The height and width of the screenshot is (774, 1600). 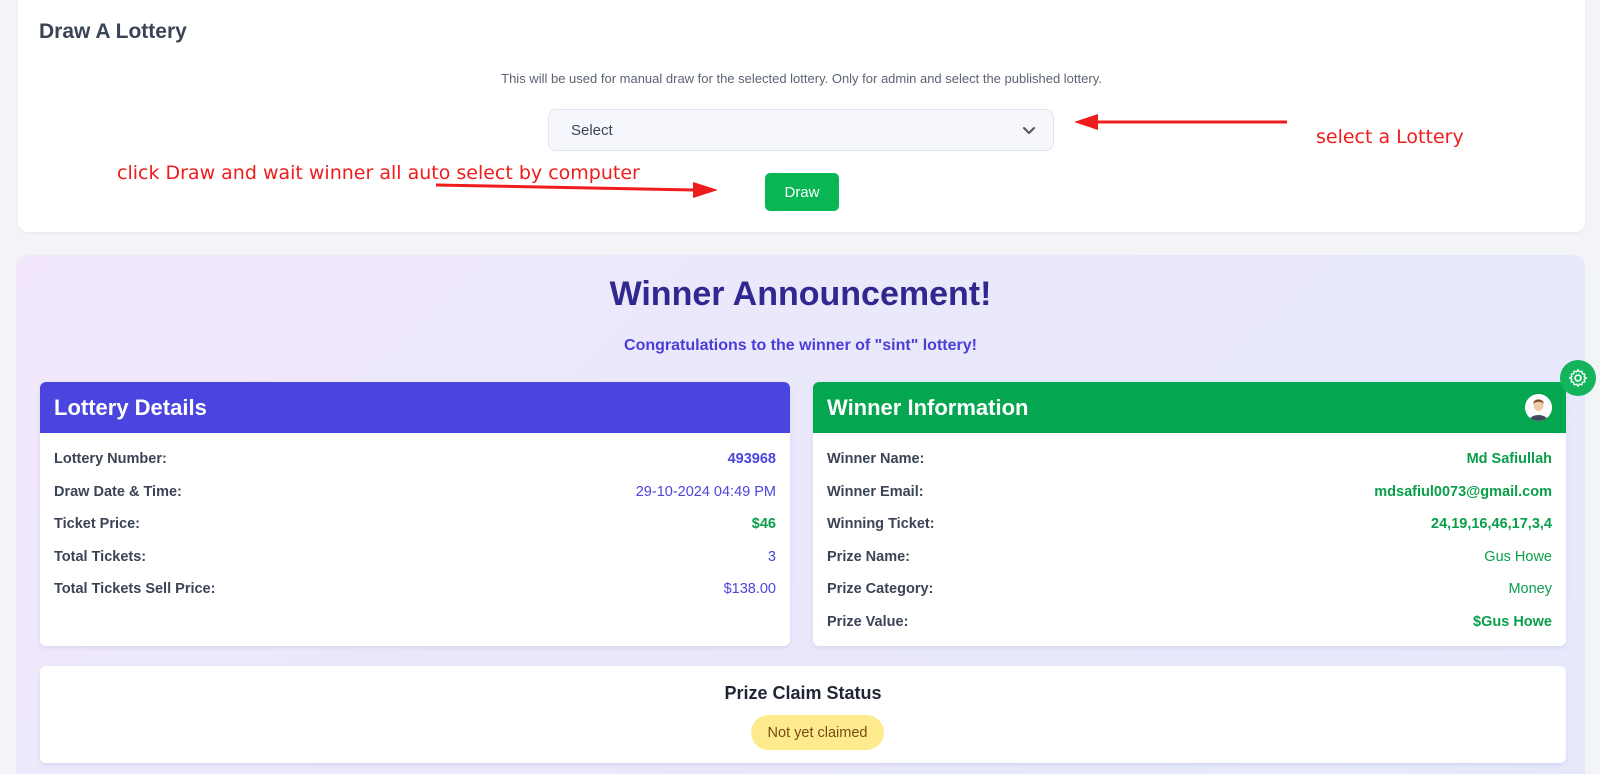 I want to click on winner-information-title: Winner Information, so click(x=928, y=407).